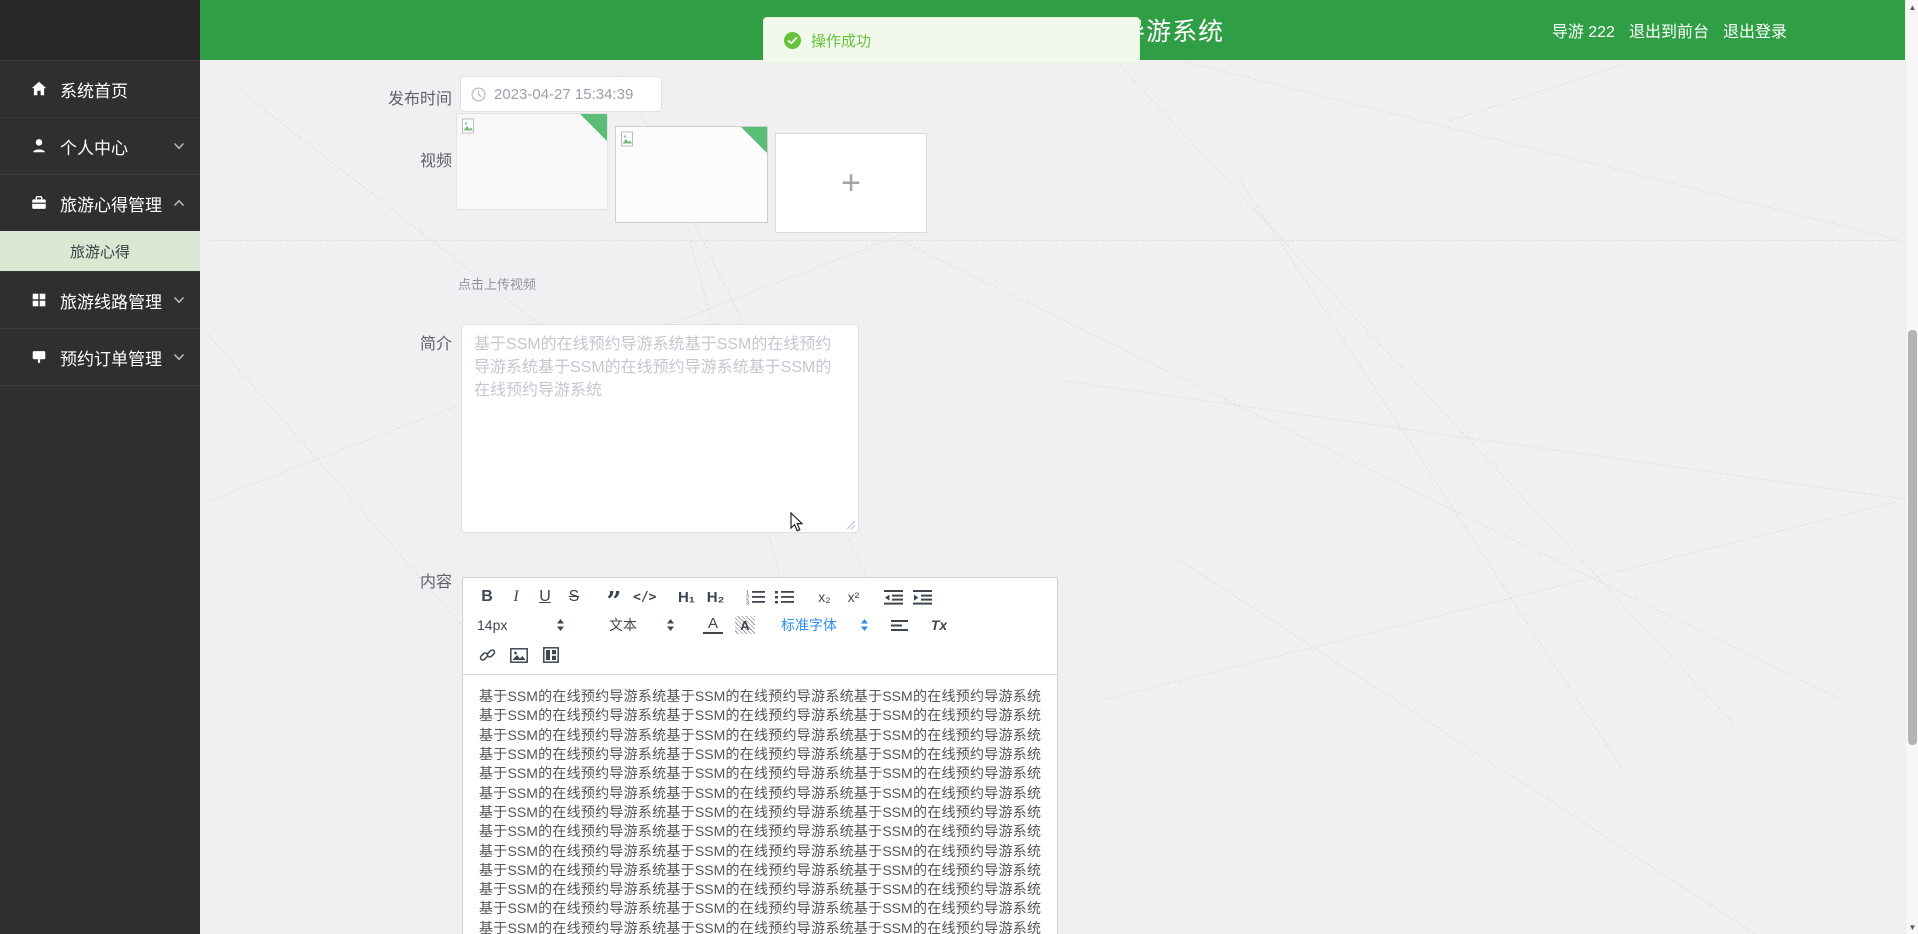 This screenshot has height=934, width=1918. I want to click on strikethrough-button: S, so click(574, 597).